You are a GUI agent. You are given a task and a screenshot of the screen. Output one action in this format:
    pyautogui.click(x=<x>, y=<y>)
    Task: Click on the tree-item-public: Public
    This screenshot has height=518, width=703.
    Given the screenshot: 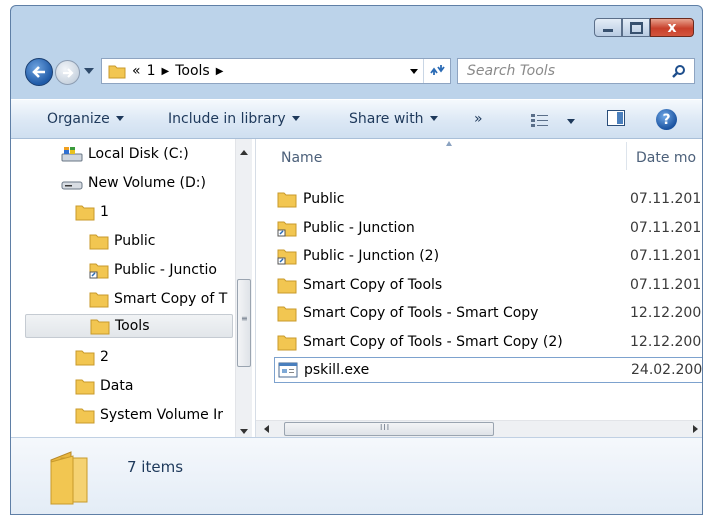 What is the action you would take?
    pyautogui.click(x=122, y=241)
    